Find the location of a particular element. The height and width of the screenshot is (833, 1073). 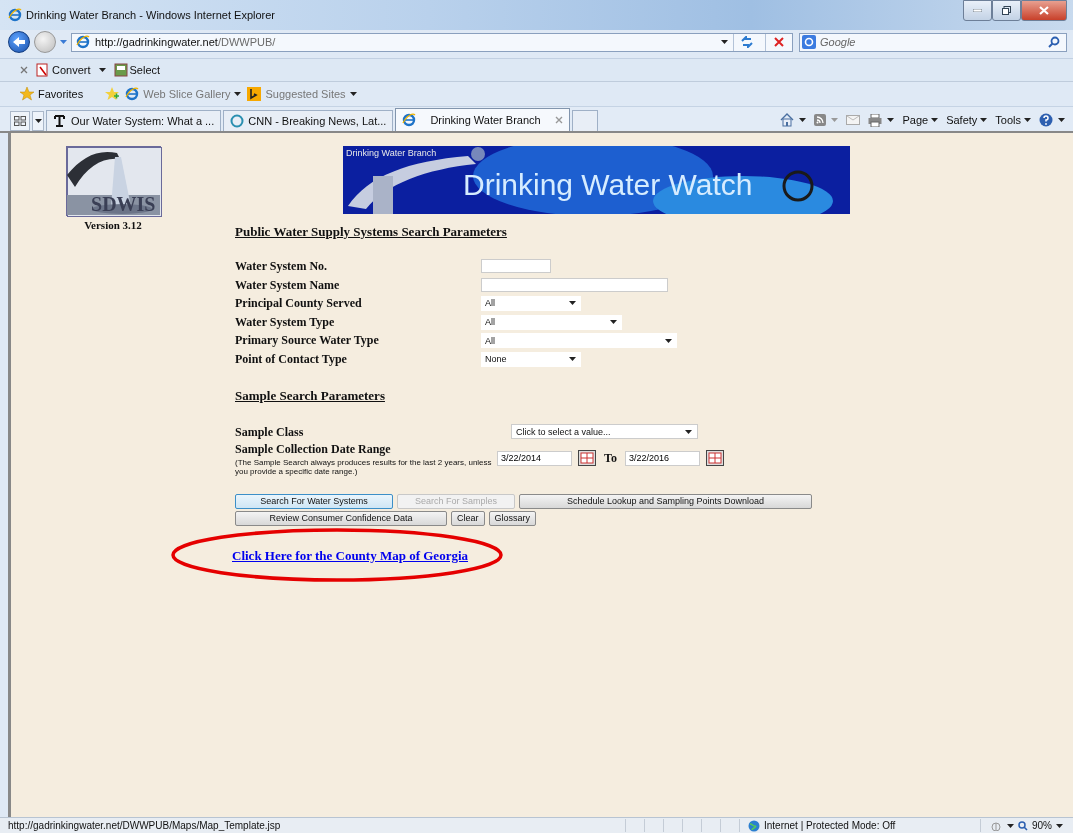

bing-logo-icon is located at coordinates (254, 94).